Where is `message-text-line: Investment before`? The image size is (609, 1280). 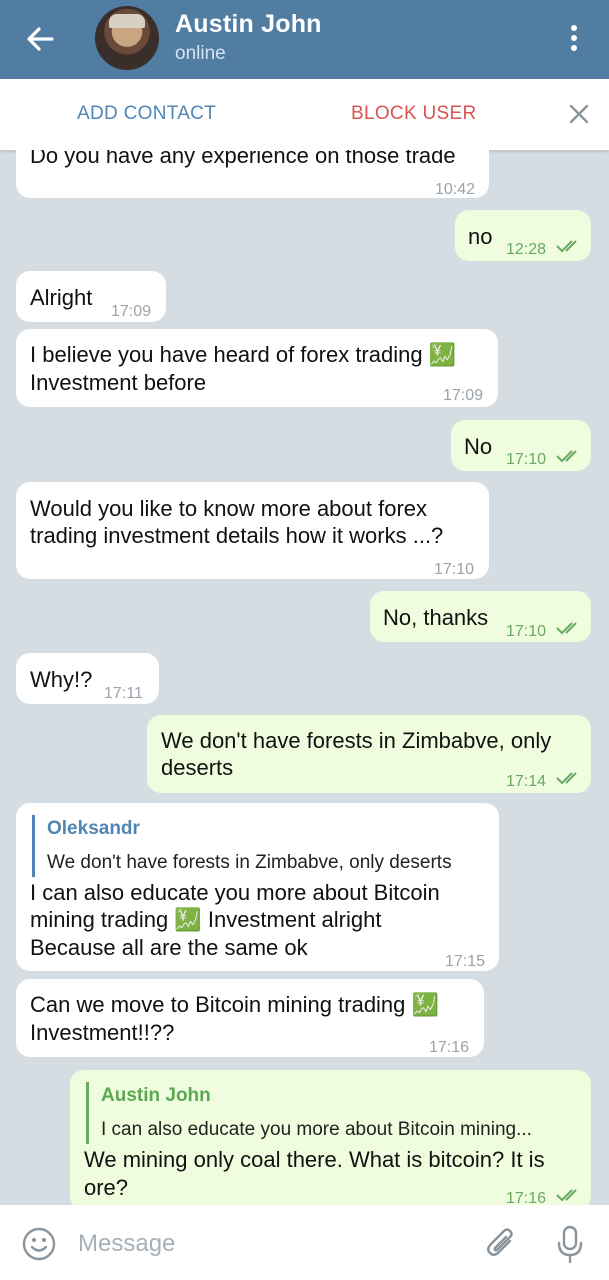
message-text-line: Investment before is located at coordinates (118, 382).